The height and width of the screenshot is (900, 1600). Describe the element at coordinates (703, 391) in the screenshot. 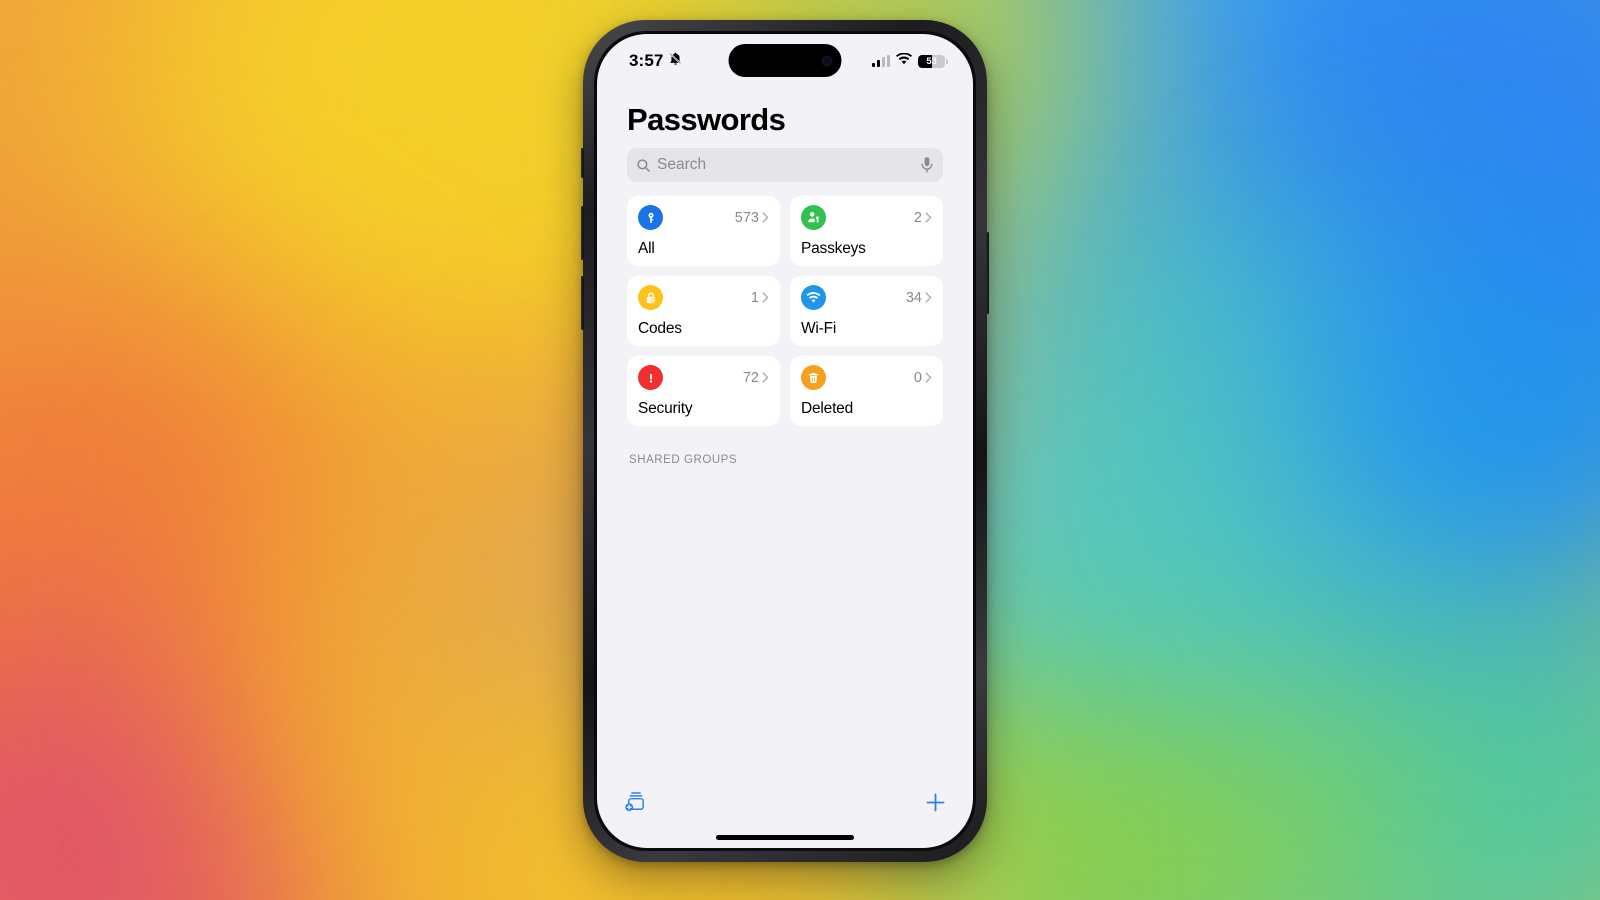

I see `category-card-security: 72 Security` at that location.